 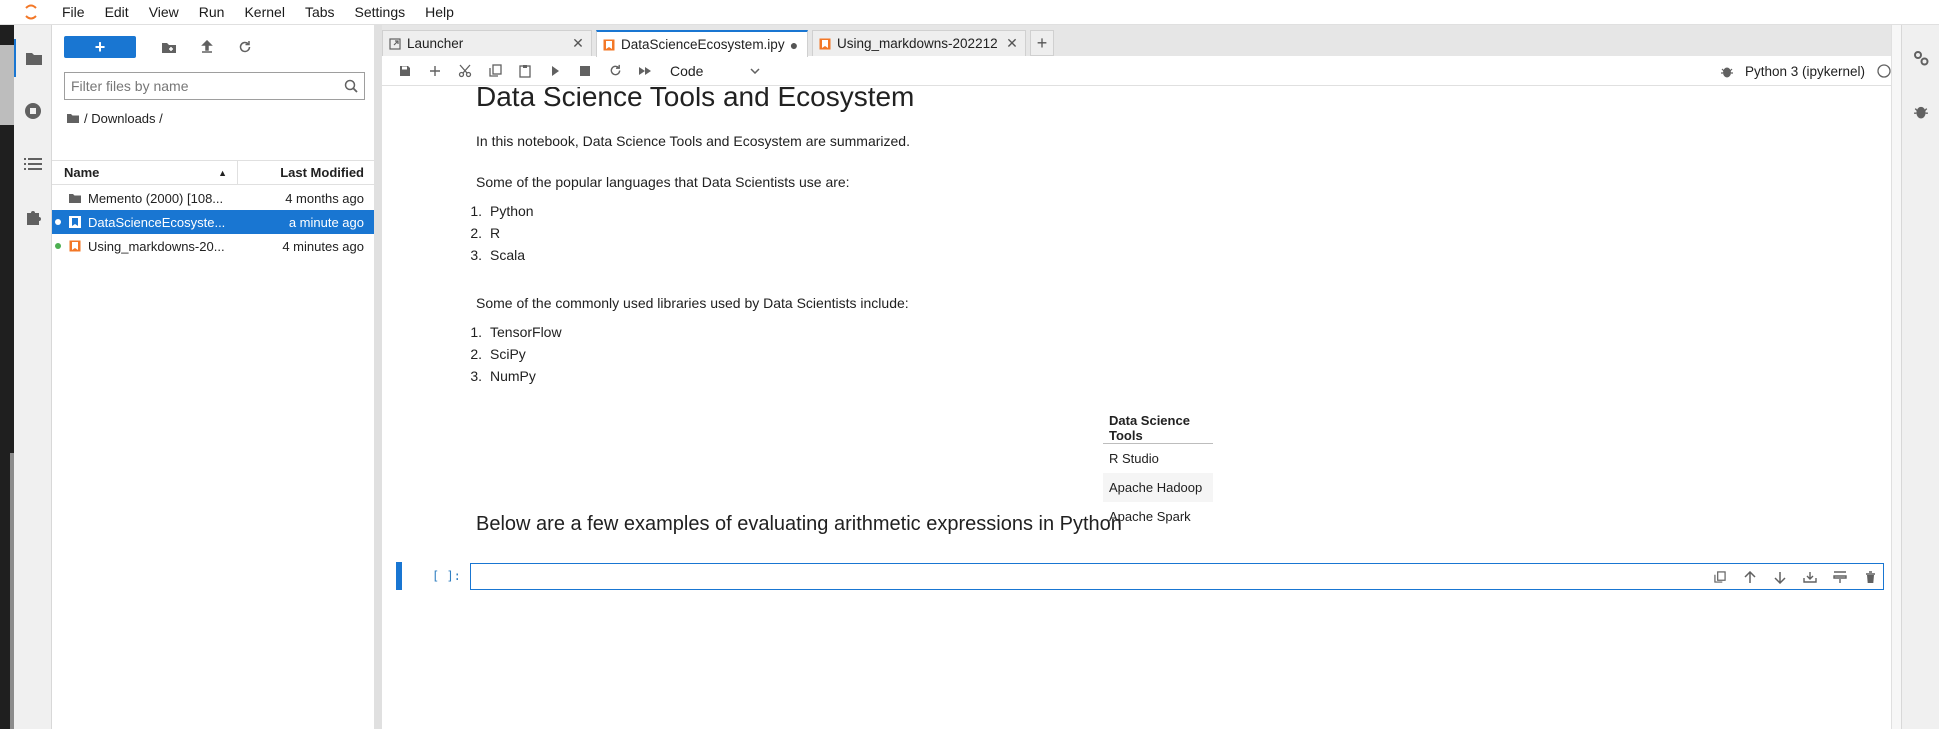 What do you see at coordinates (58, 222) in the screenshot?
I see `running-indicator` at bounding box center [58, 222].